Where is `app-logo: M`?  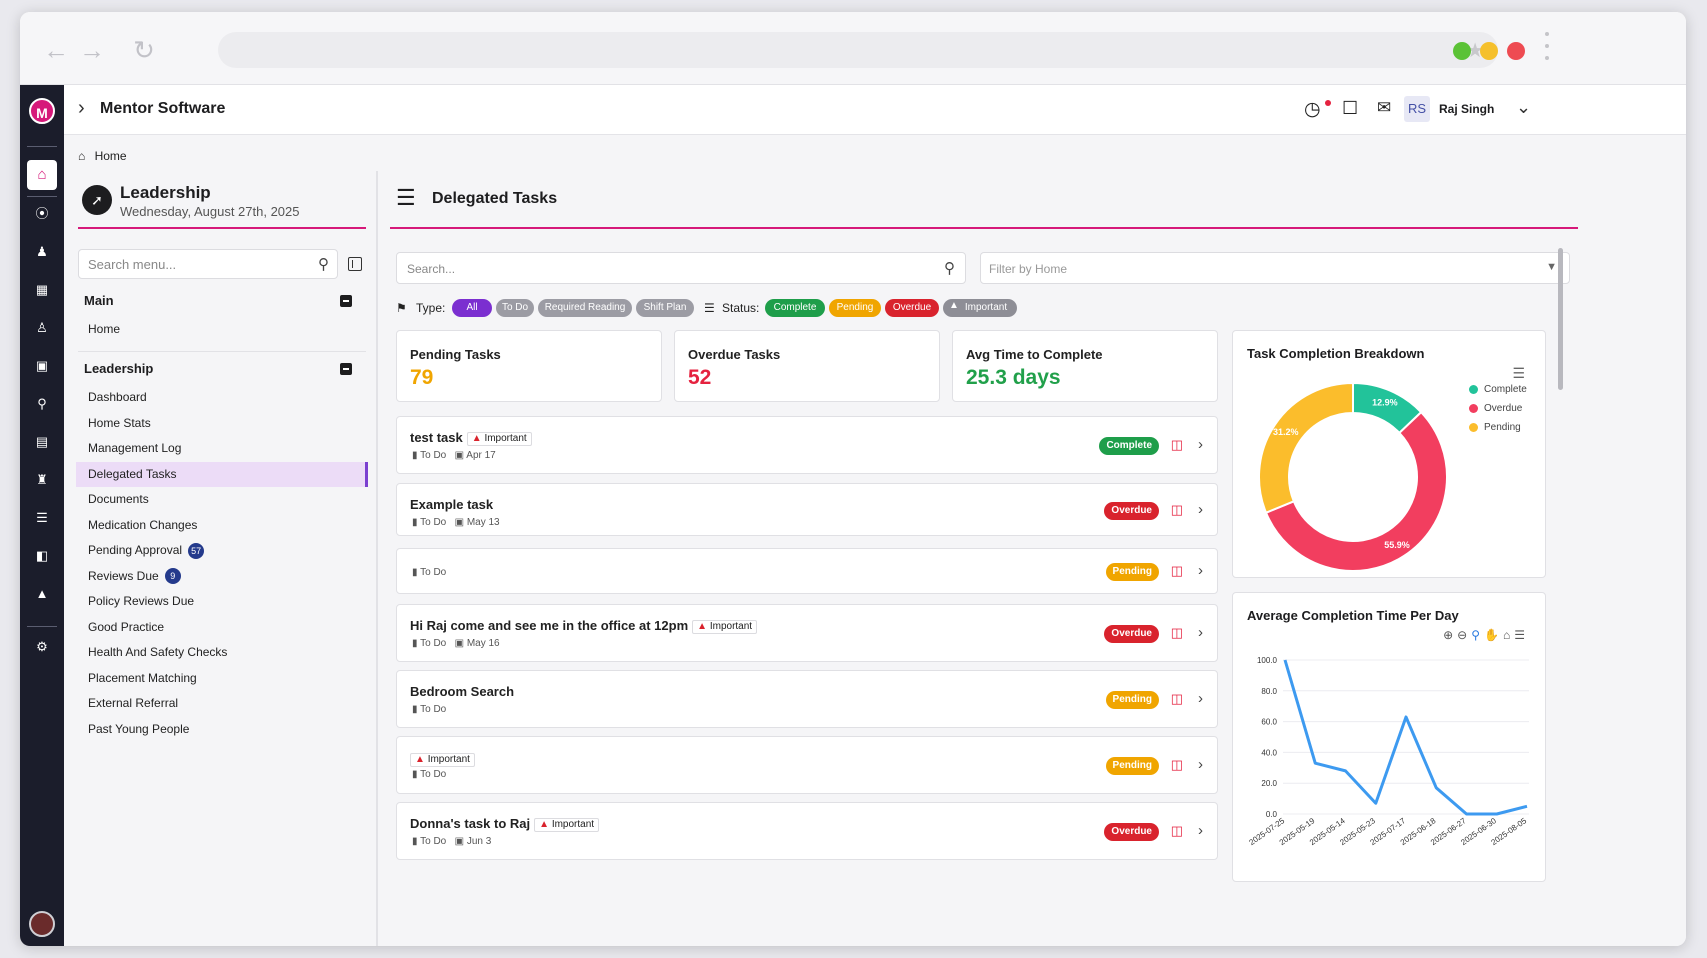 app-logo: M is located at coordinates (42, 111).